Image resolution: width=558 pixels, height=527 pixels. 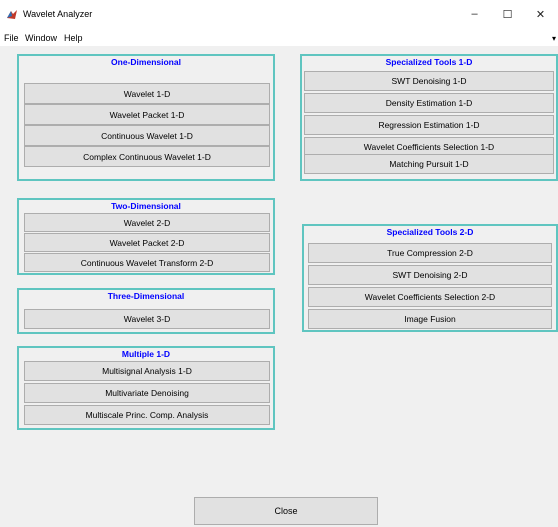 I want to click on panel-title-two-dimensional: Two-Dimensional, so click(x=146, y=206).